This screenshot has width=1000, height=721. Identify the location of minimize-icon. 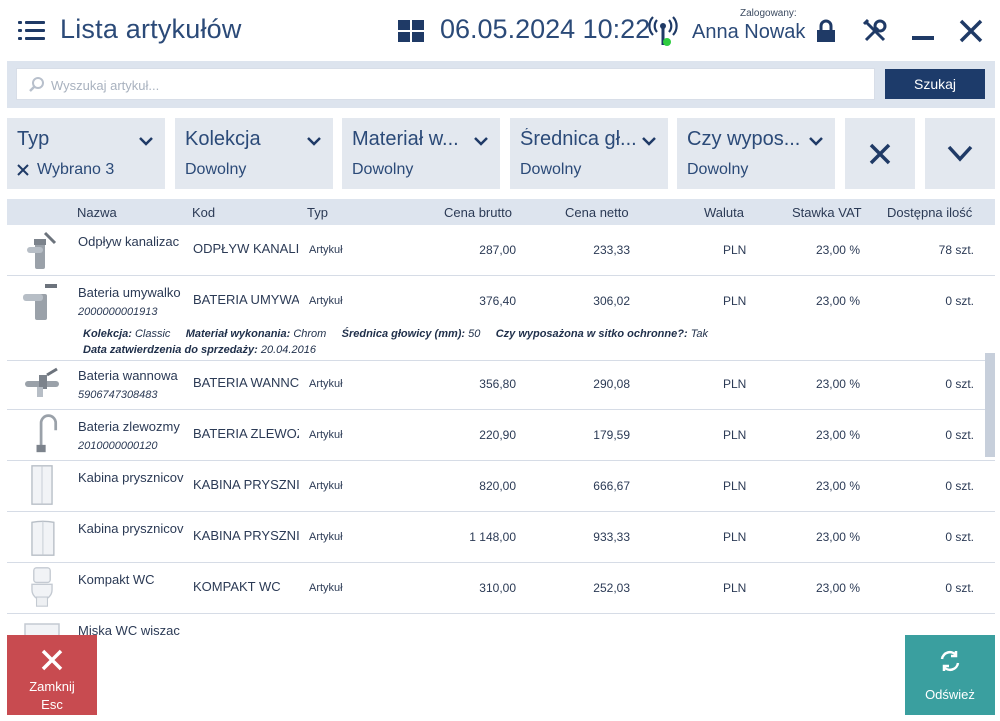
(923, 38).